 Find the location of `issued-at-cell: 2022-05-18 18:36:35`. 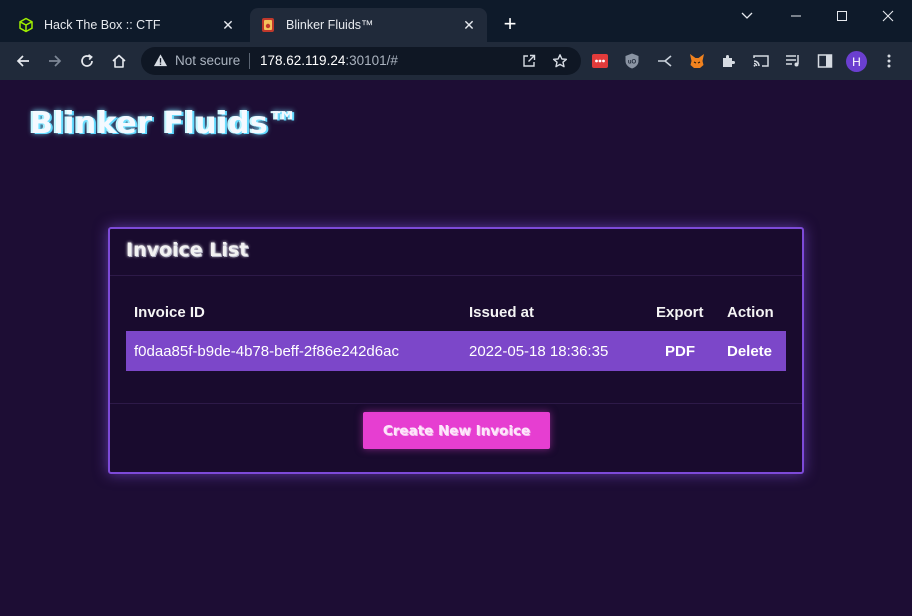

issued-at-cell: 2022-05-18 18:36:35 is located at coordinates (539, 351).